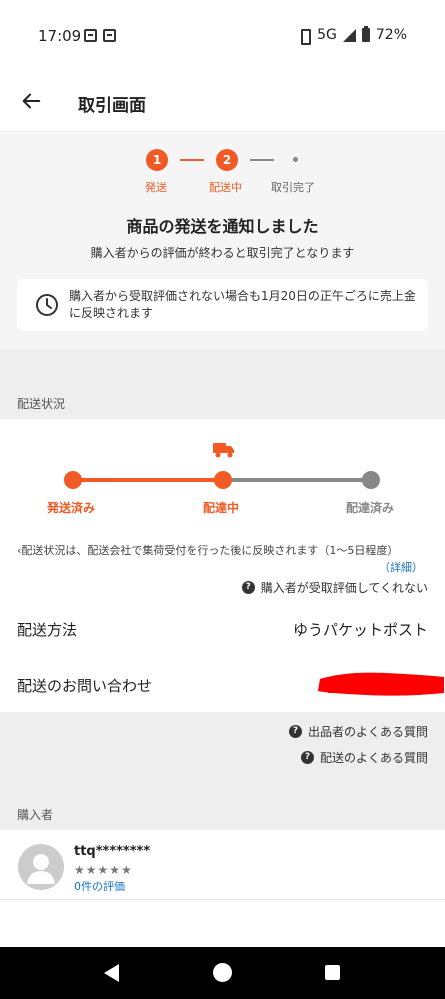 This screenshot has height=999, width=445. I want to click on system-nav-bar, so click(222, 973).